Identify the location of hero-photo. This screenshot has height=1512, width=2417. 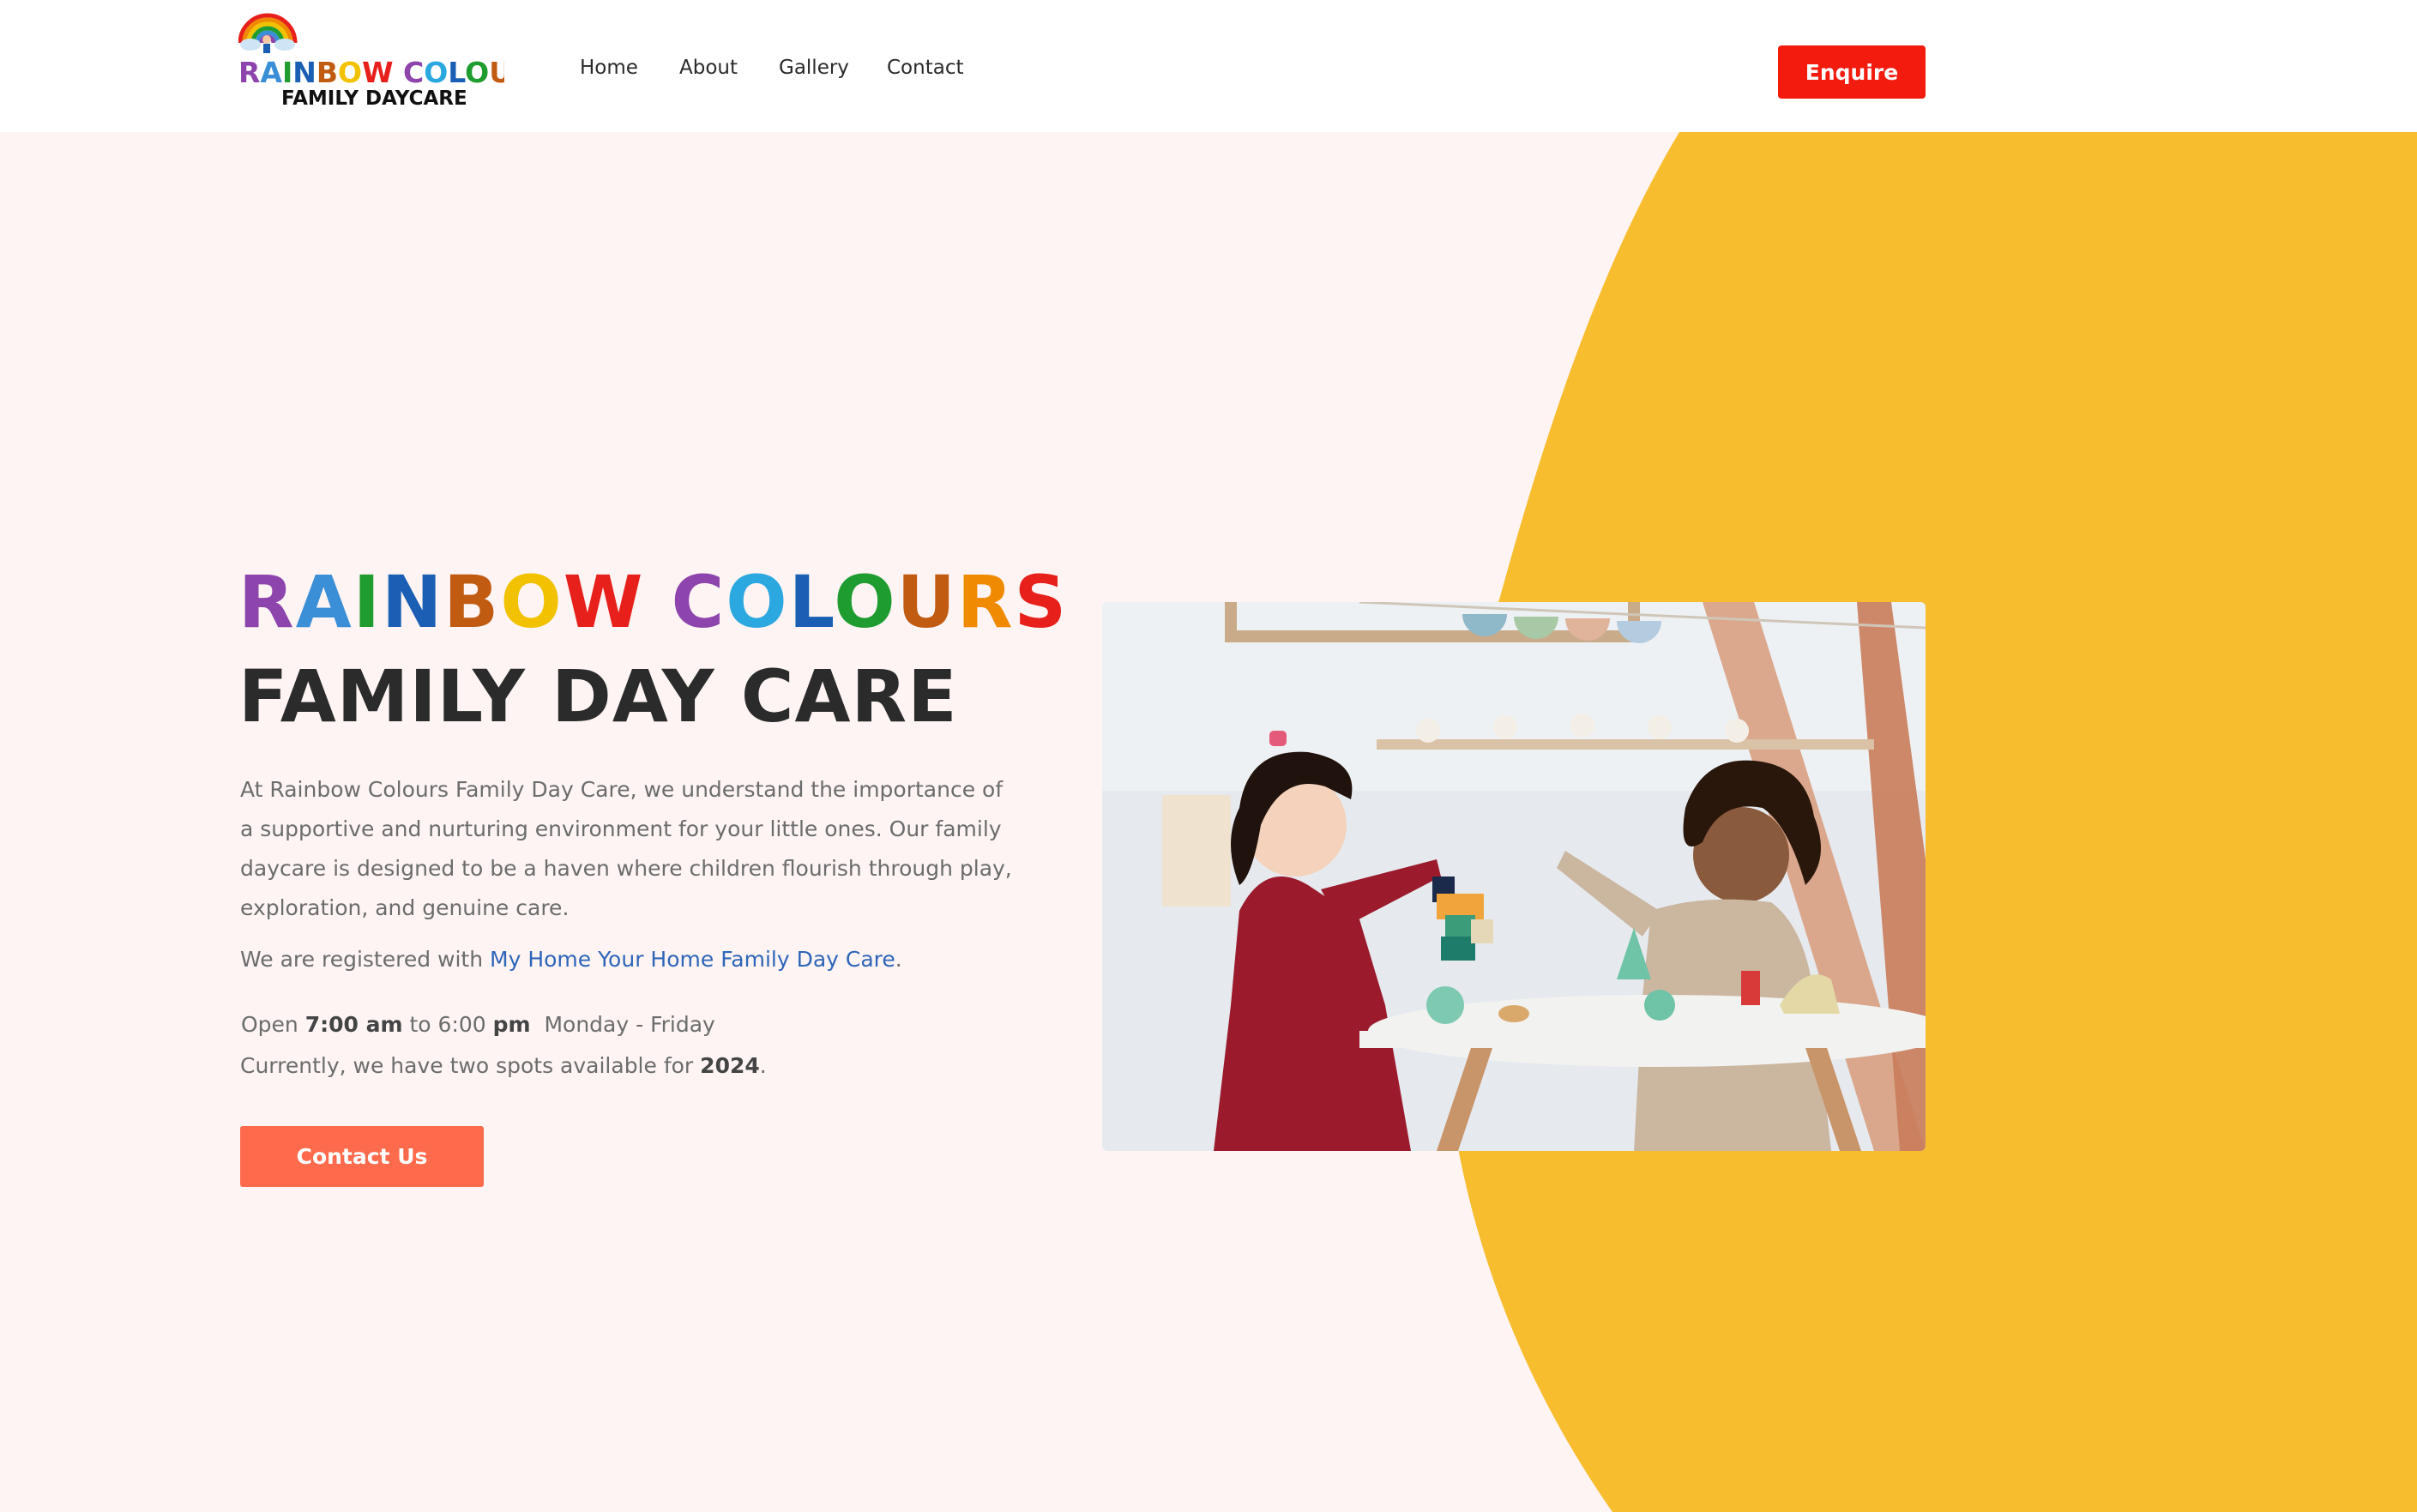
(1514, 876).